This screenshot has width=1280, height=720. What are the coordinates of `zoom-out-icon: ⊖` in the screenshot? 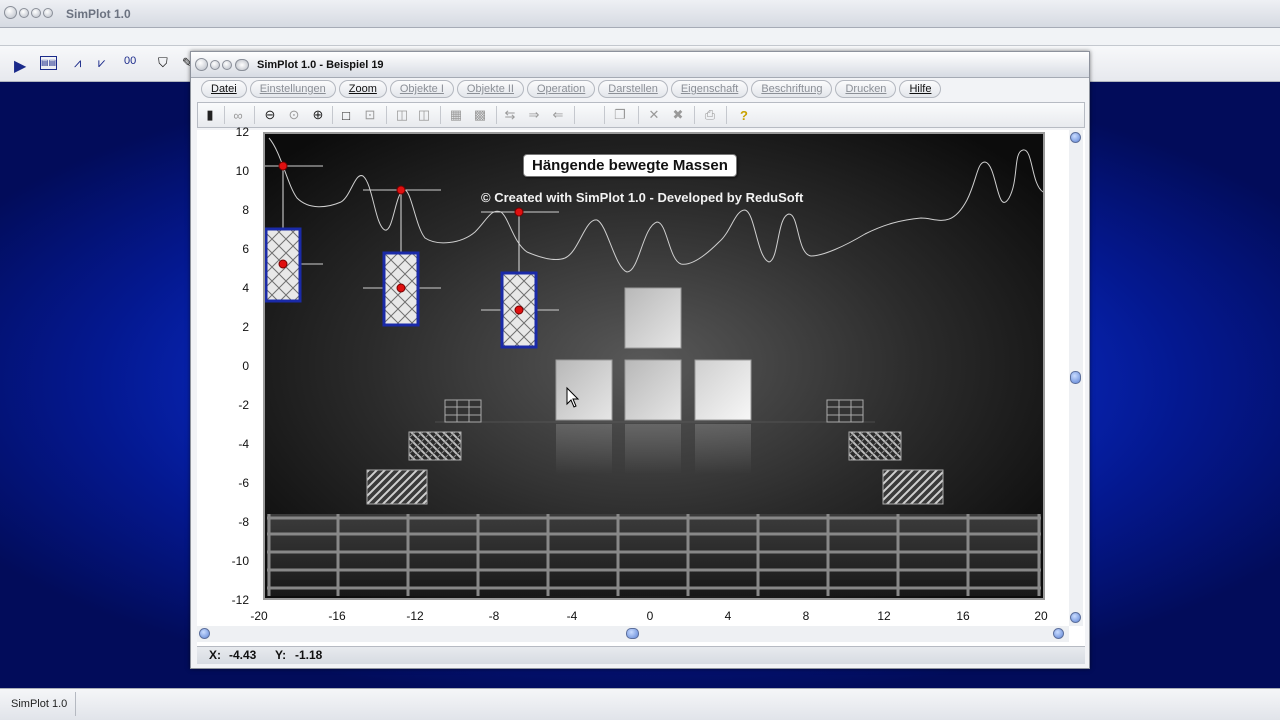 It's located at (270, 115).